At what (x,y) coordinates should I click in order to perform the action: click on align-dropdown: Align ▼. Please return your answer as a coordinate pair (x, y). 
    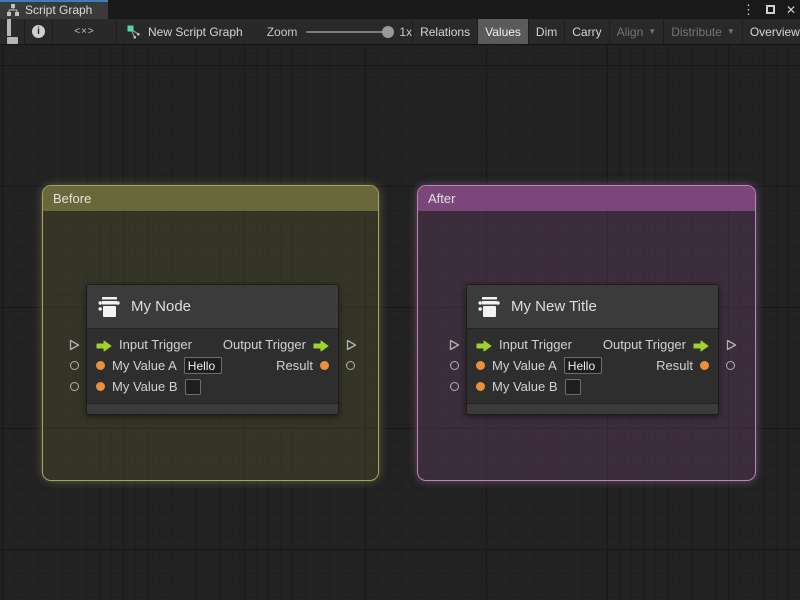
    Looking at the image, I should click on (636, 31).